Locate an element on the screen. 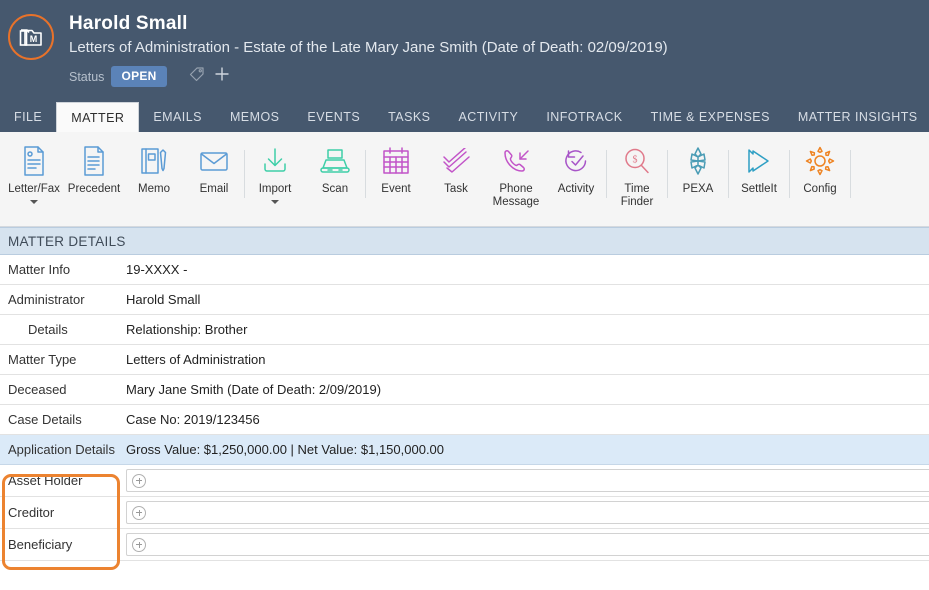  detail-row-label: Deceased is located at coordinates (37, 389).